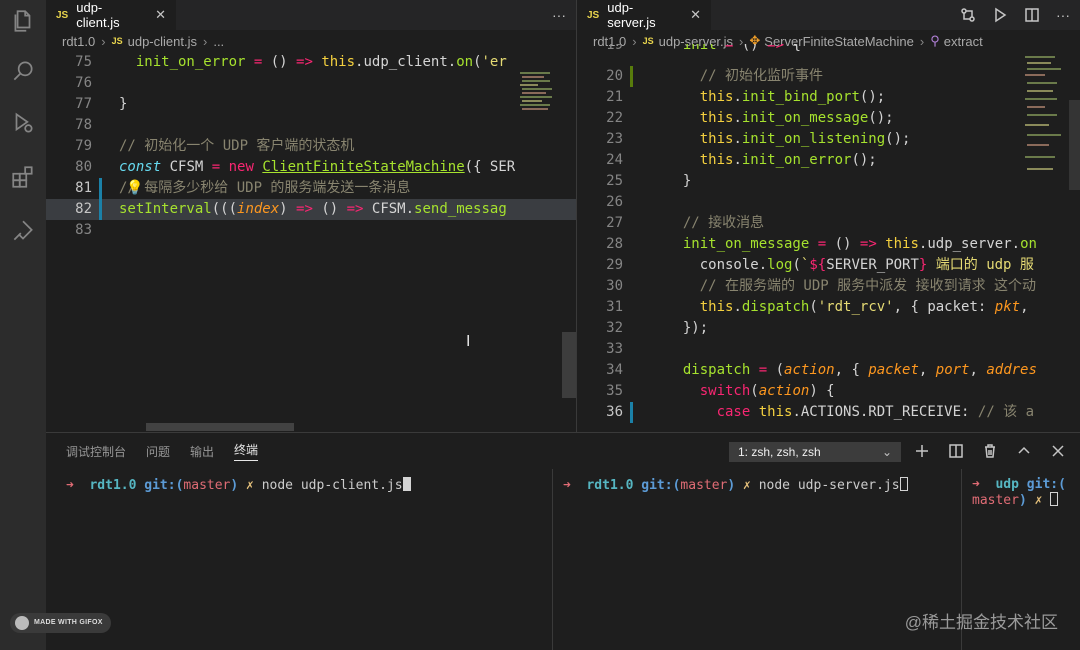 This screenshot has width=1080, height=650. What do you see at coordinates (23, 123) in the screenshot?
I see `run-debug-icon` at bounding box center [23, 123].